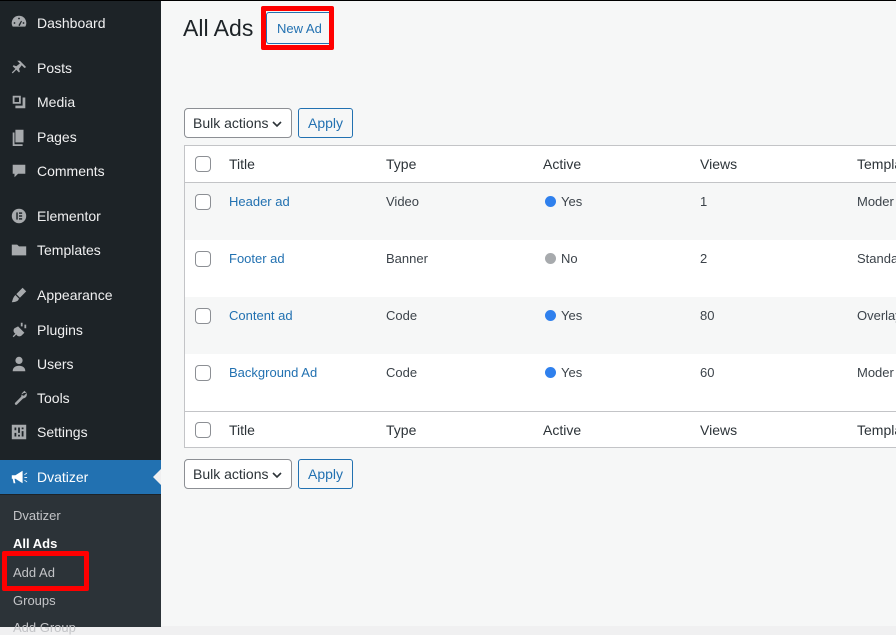  Describe the element at coordinates (35, 543) in the screenshot. I see `submenu-item-all-ads: All Ads` at that location.